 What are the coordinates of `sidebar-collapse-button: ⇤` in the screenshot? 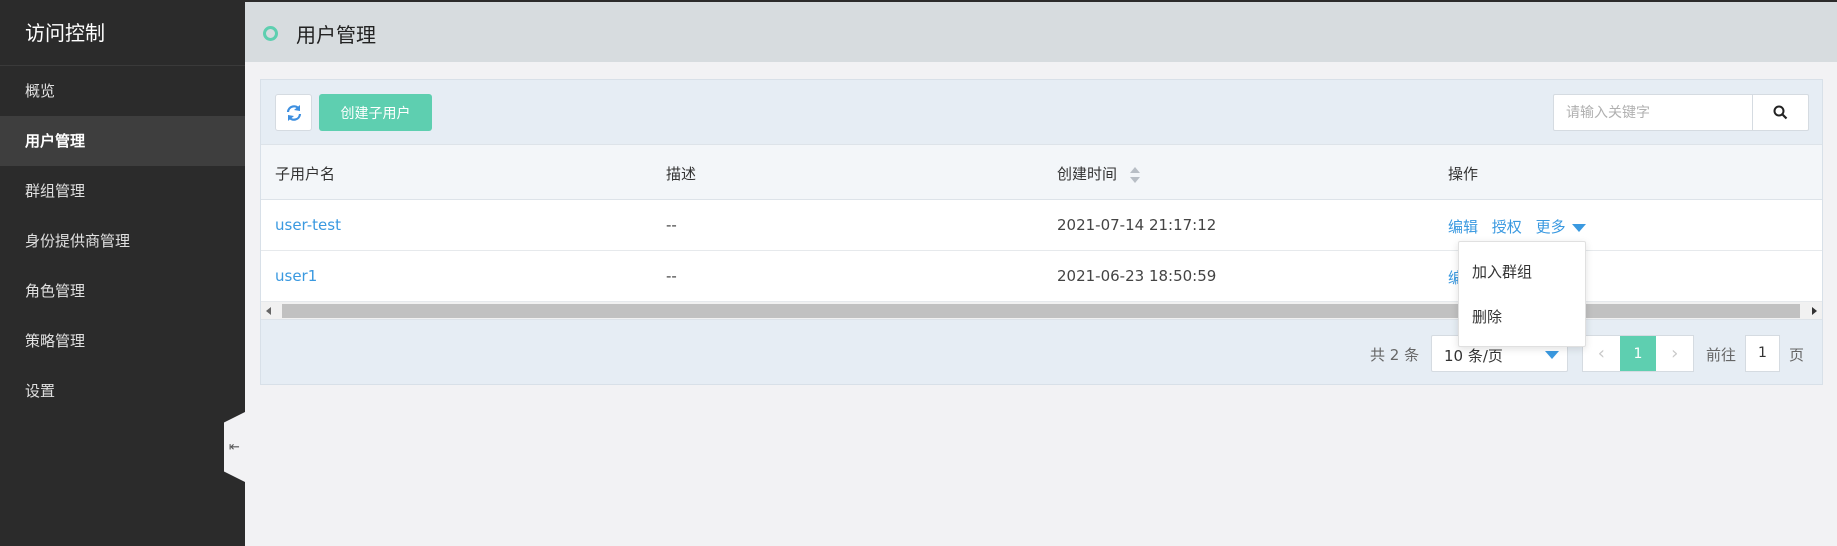 It's located at (234, 447).